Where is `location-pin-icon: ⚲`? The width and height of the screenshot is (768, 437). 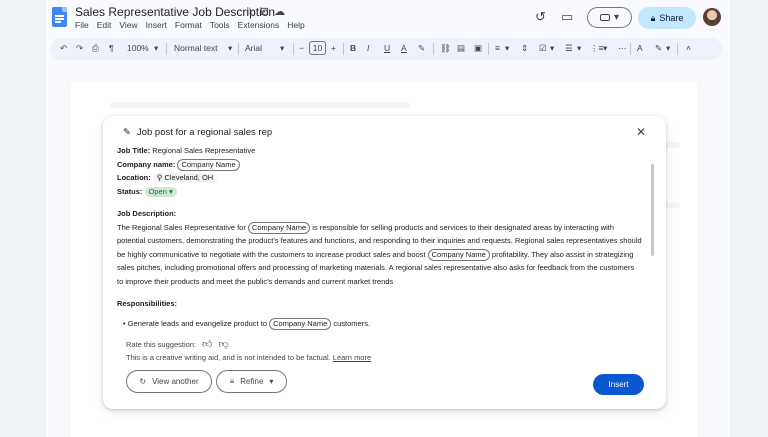 location-pin-icon: ⚲ is located at coordinates (159, 177).